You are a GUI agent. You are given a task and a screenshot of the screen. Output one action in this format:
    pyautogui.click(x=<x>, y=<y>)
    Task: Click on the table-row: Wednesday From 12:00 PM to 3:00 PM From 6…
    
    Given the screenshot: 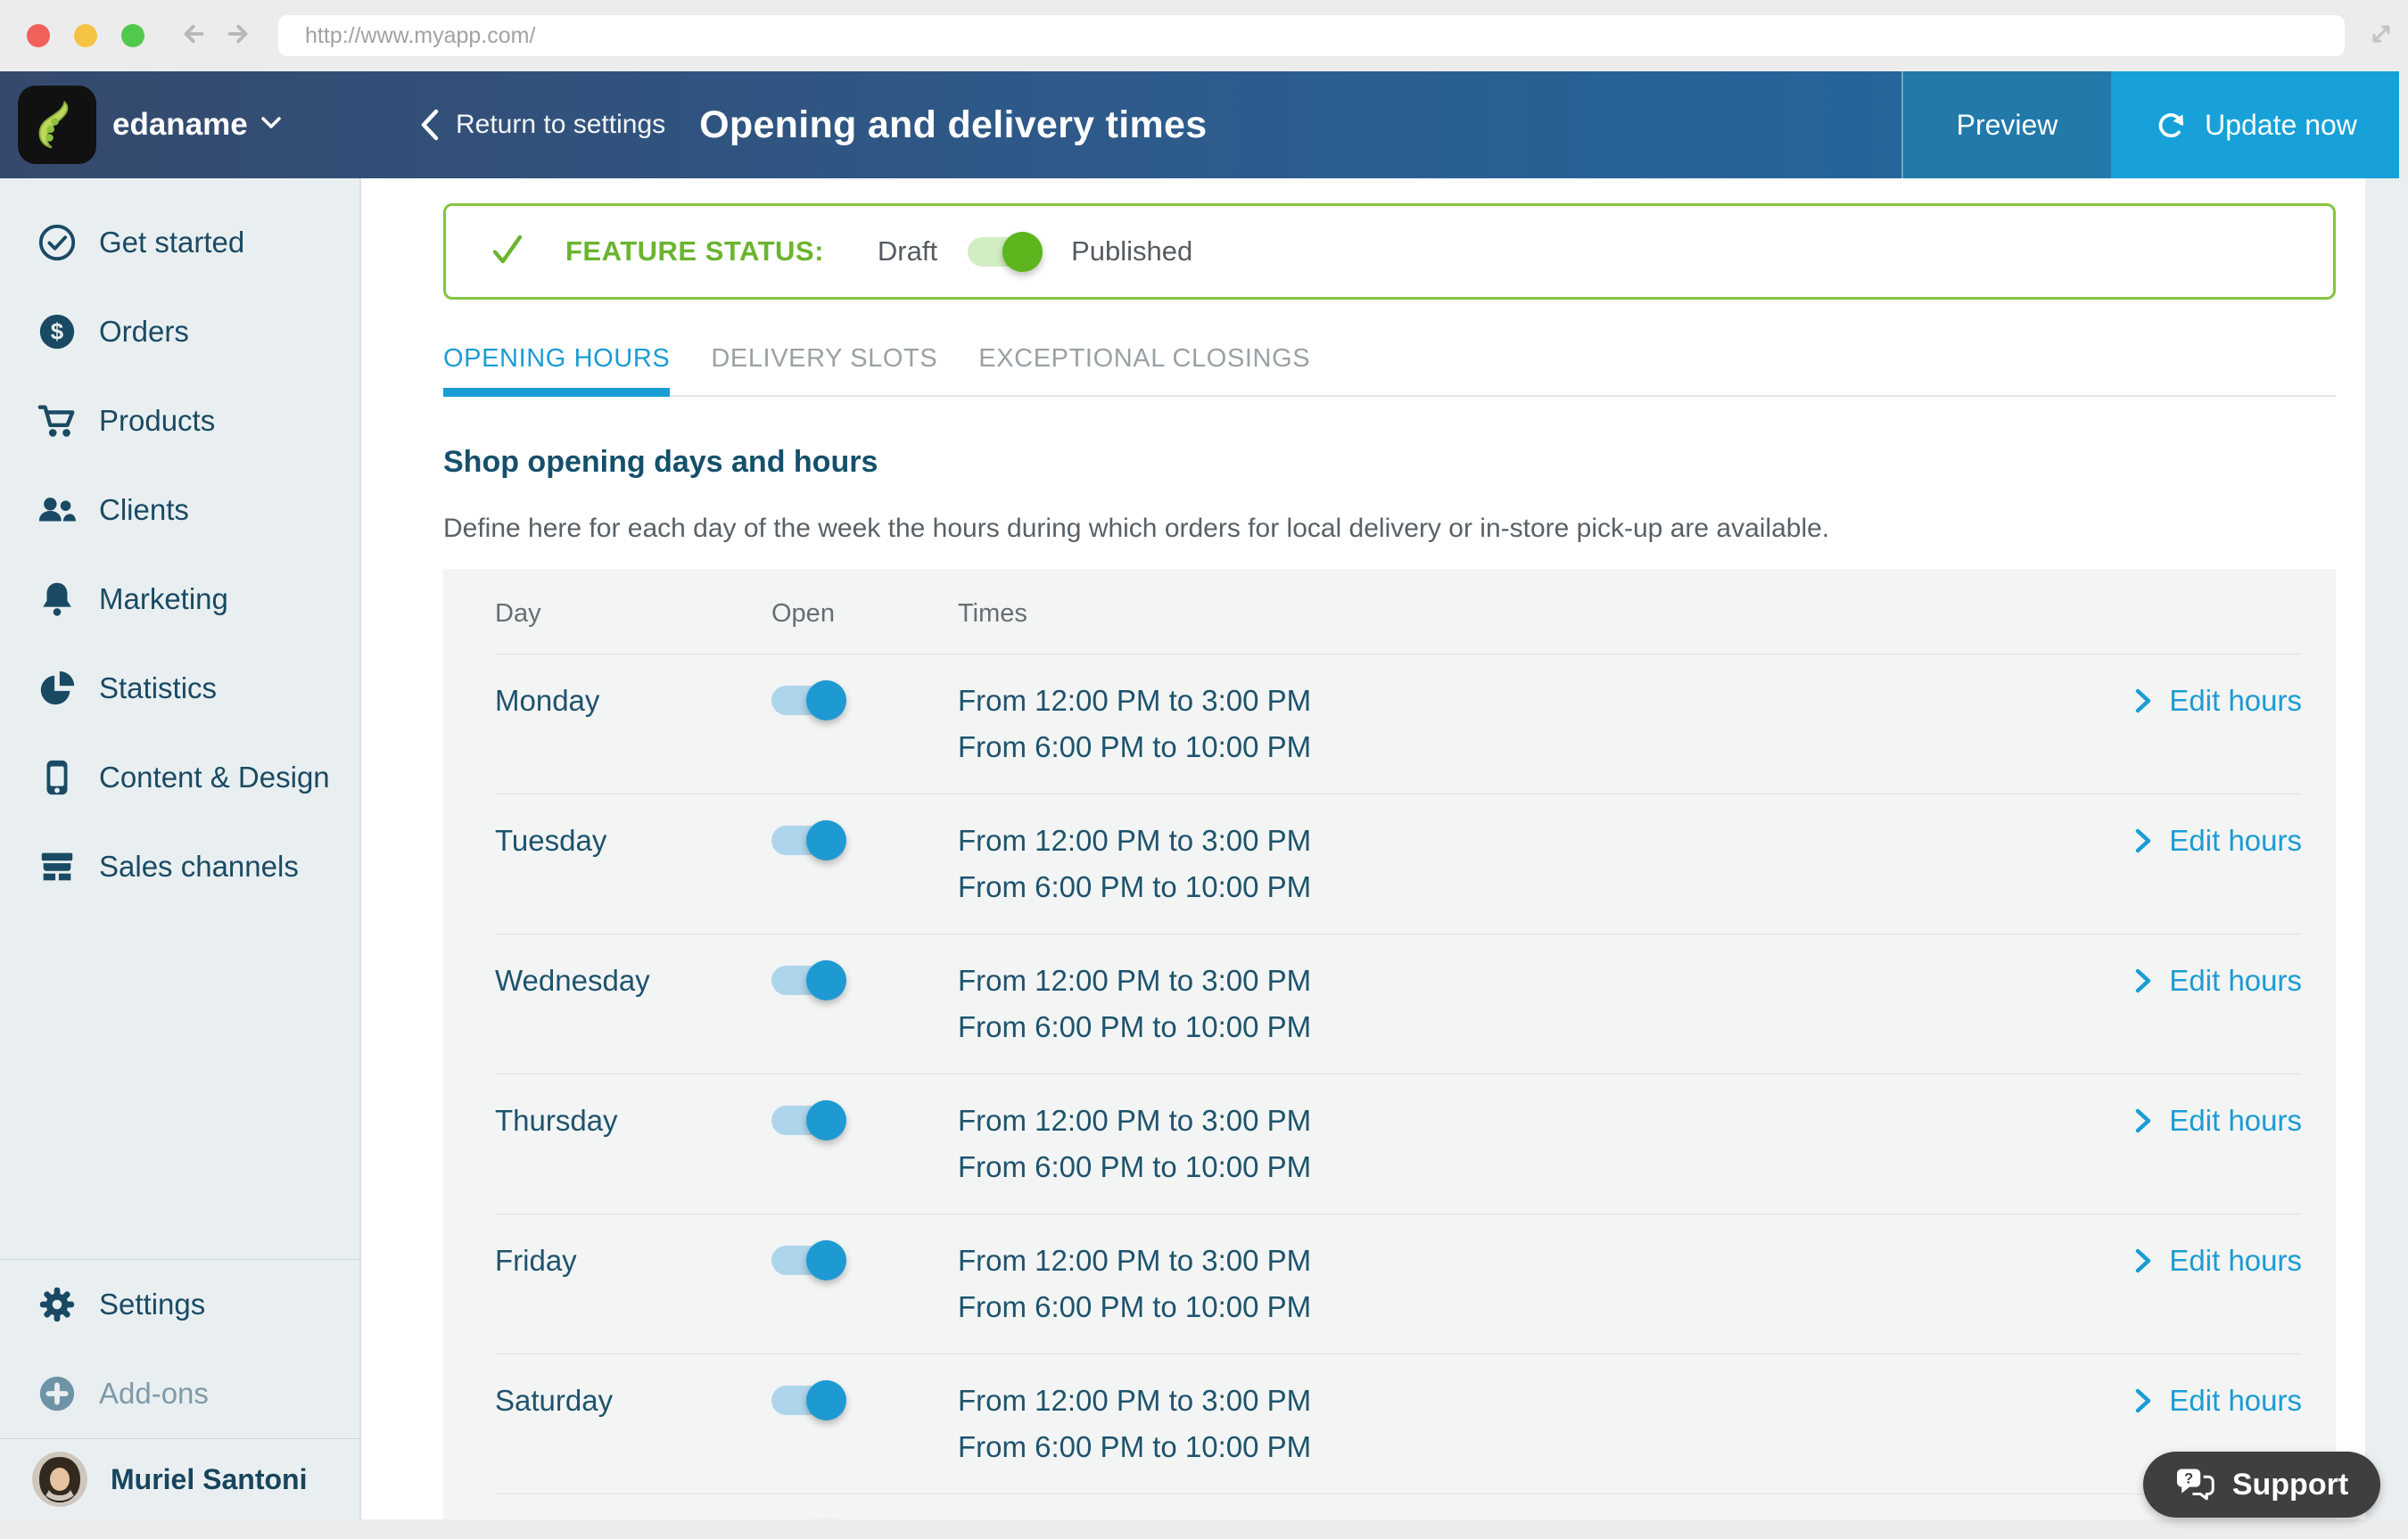 What is the action you would take?
    pyautogui.click(x=1398, y=1004)
    